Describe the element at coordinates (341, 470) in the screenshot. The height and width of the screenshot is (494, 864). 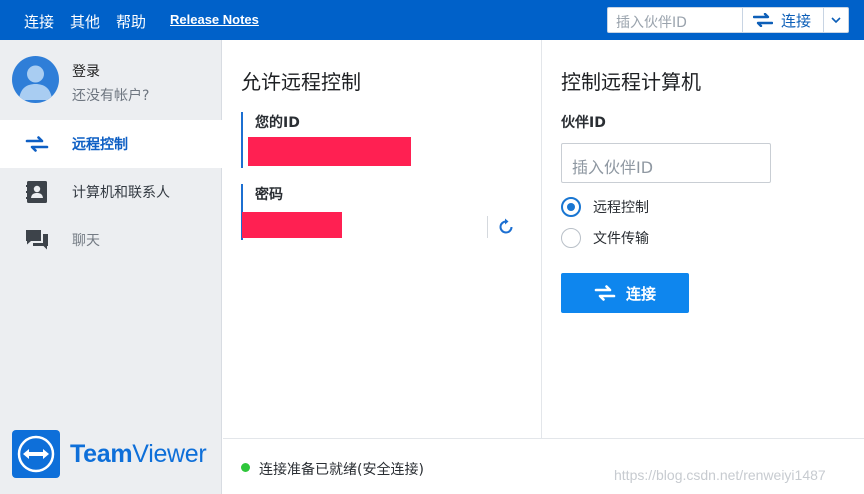
I see `status-text: 连接准备已就绪(安全连接)` at that location.